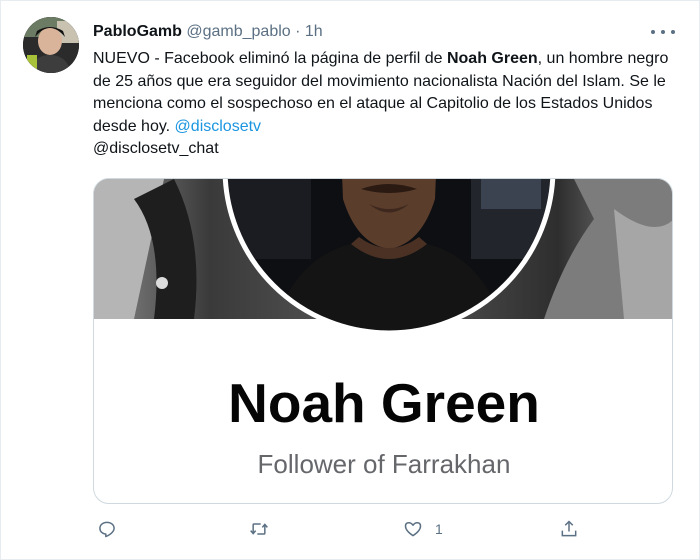 Image resolution: width=700 pixels, height=560 pixels. Describe the element at coordinates (384, 403) in the screenshot. I see `card-profile-name: Noah Green` at that location.